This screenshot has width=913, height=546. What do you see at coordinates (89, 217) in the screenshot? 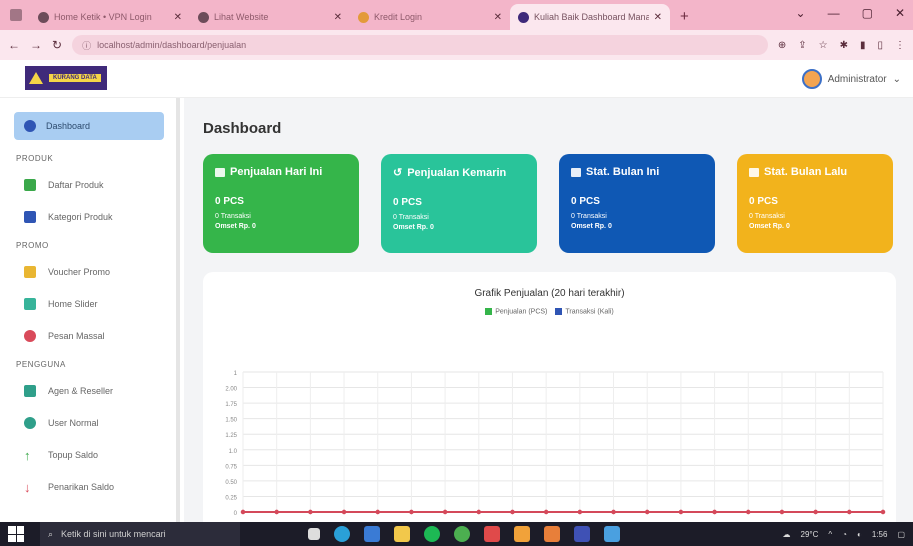
I see `sidebar-item-kategori-produk: Kategori Produk` at bounding box center [89, 217].